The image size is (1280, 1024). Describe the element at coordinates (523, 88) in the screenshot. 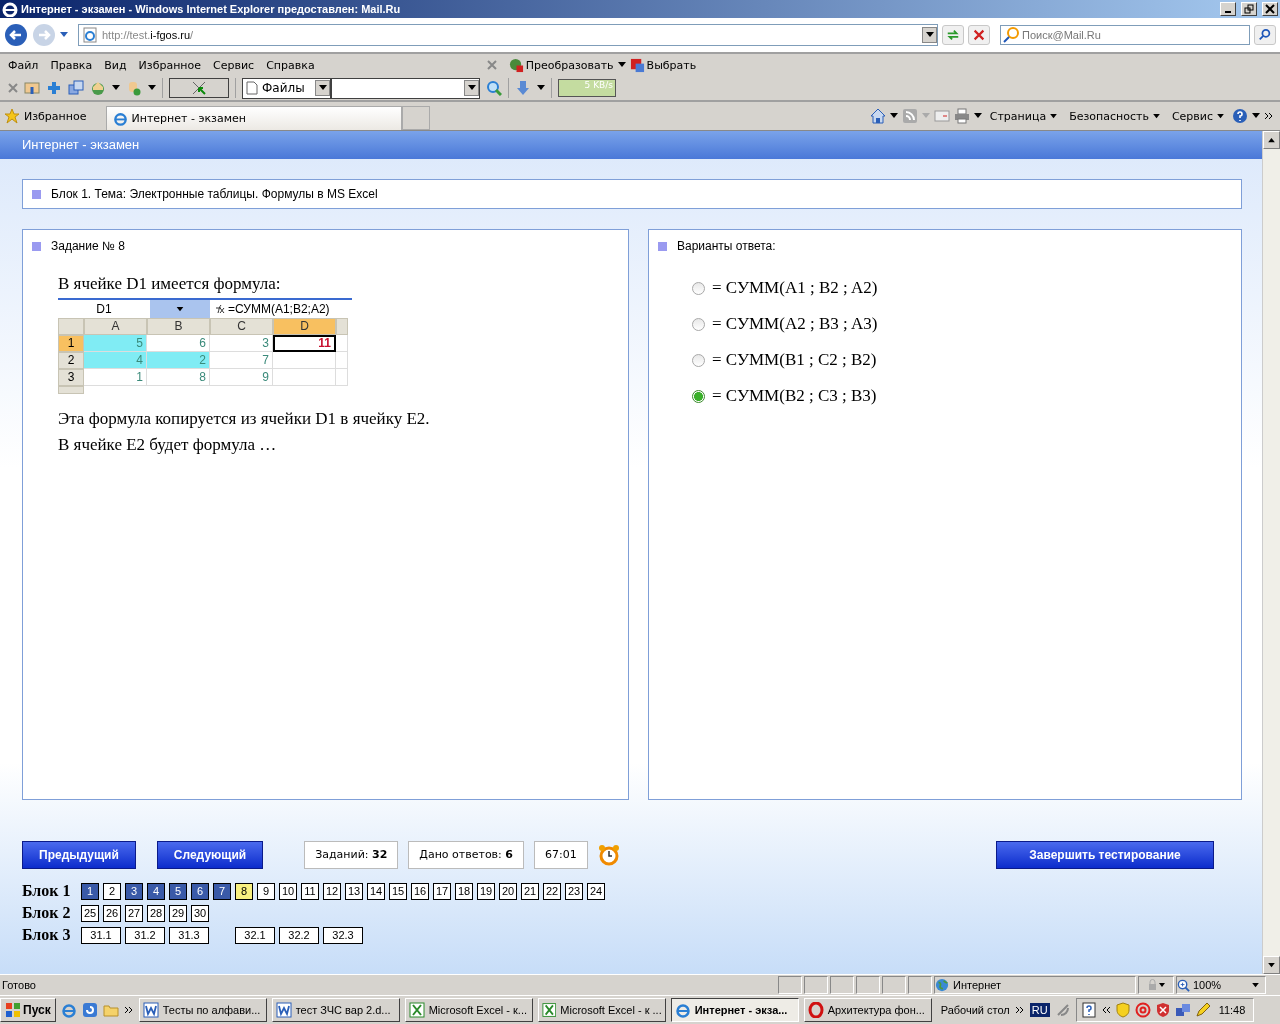

I see `download-icon` at that location.